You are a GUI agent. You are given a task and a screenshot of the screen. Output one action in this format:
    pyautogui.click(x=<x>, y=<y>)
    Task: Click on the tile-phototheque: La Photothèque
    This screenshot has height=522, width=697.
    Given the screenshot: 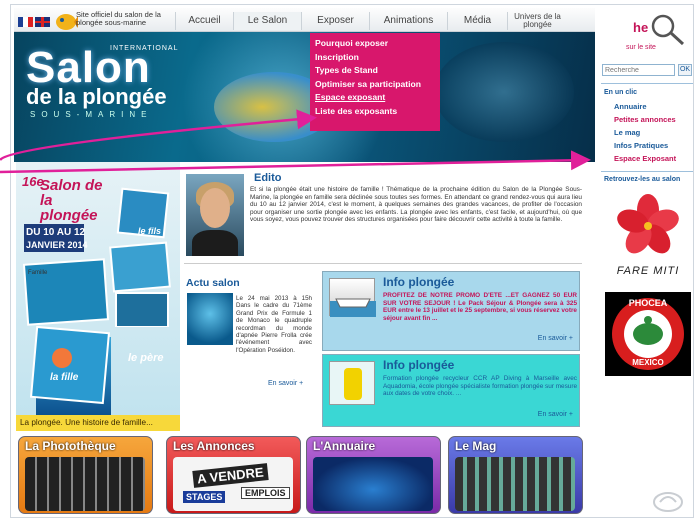 What is the action you would take?
    pyautogui.click(x=85, y=475)
    